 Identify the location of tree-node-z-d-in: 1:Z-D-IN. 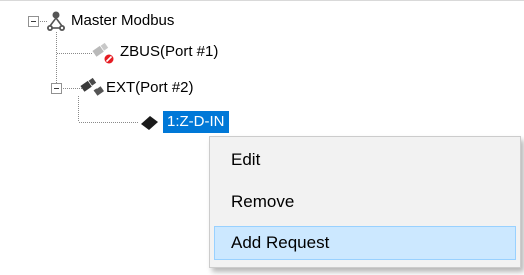
(196, 122).